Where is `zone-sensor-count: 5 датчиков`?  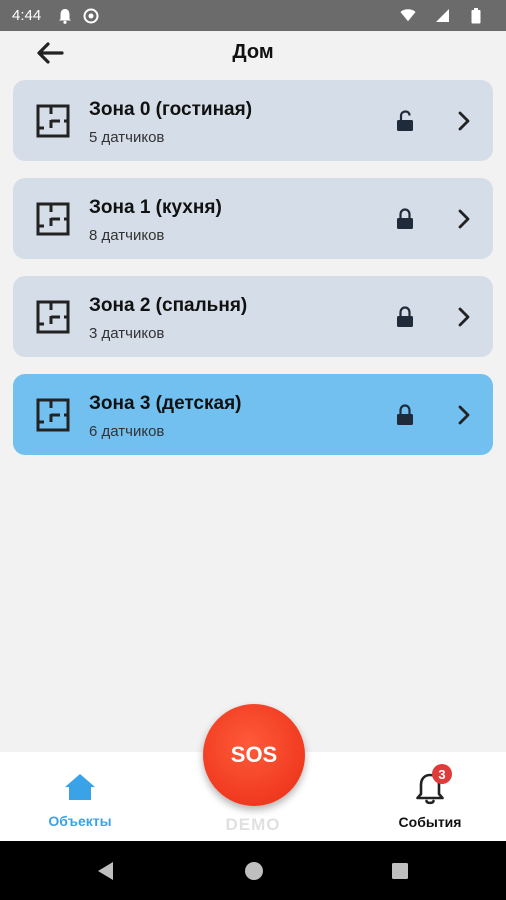
zone-sensor-count: 5 датчиков is located at coordinates (127, 137).